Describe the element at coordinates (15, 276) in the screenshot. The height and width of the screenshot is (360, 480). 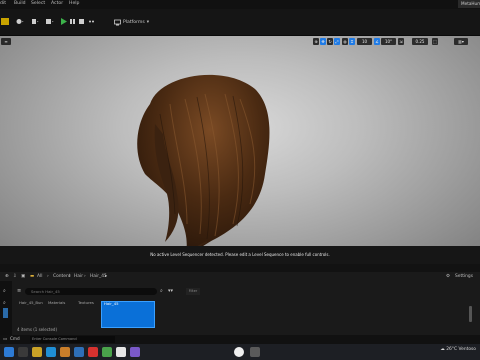
I see `import-icon: ⇩` at that location.